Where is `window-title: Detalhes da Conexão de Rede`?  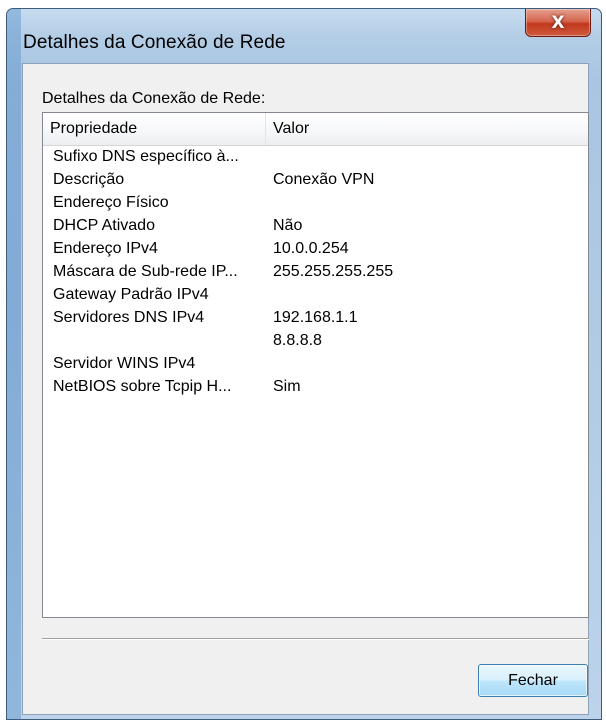 window-title: Detalhes da Conexão de Rede is located at coordinates (154, 42).